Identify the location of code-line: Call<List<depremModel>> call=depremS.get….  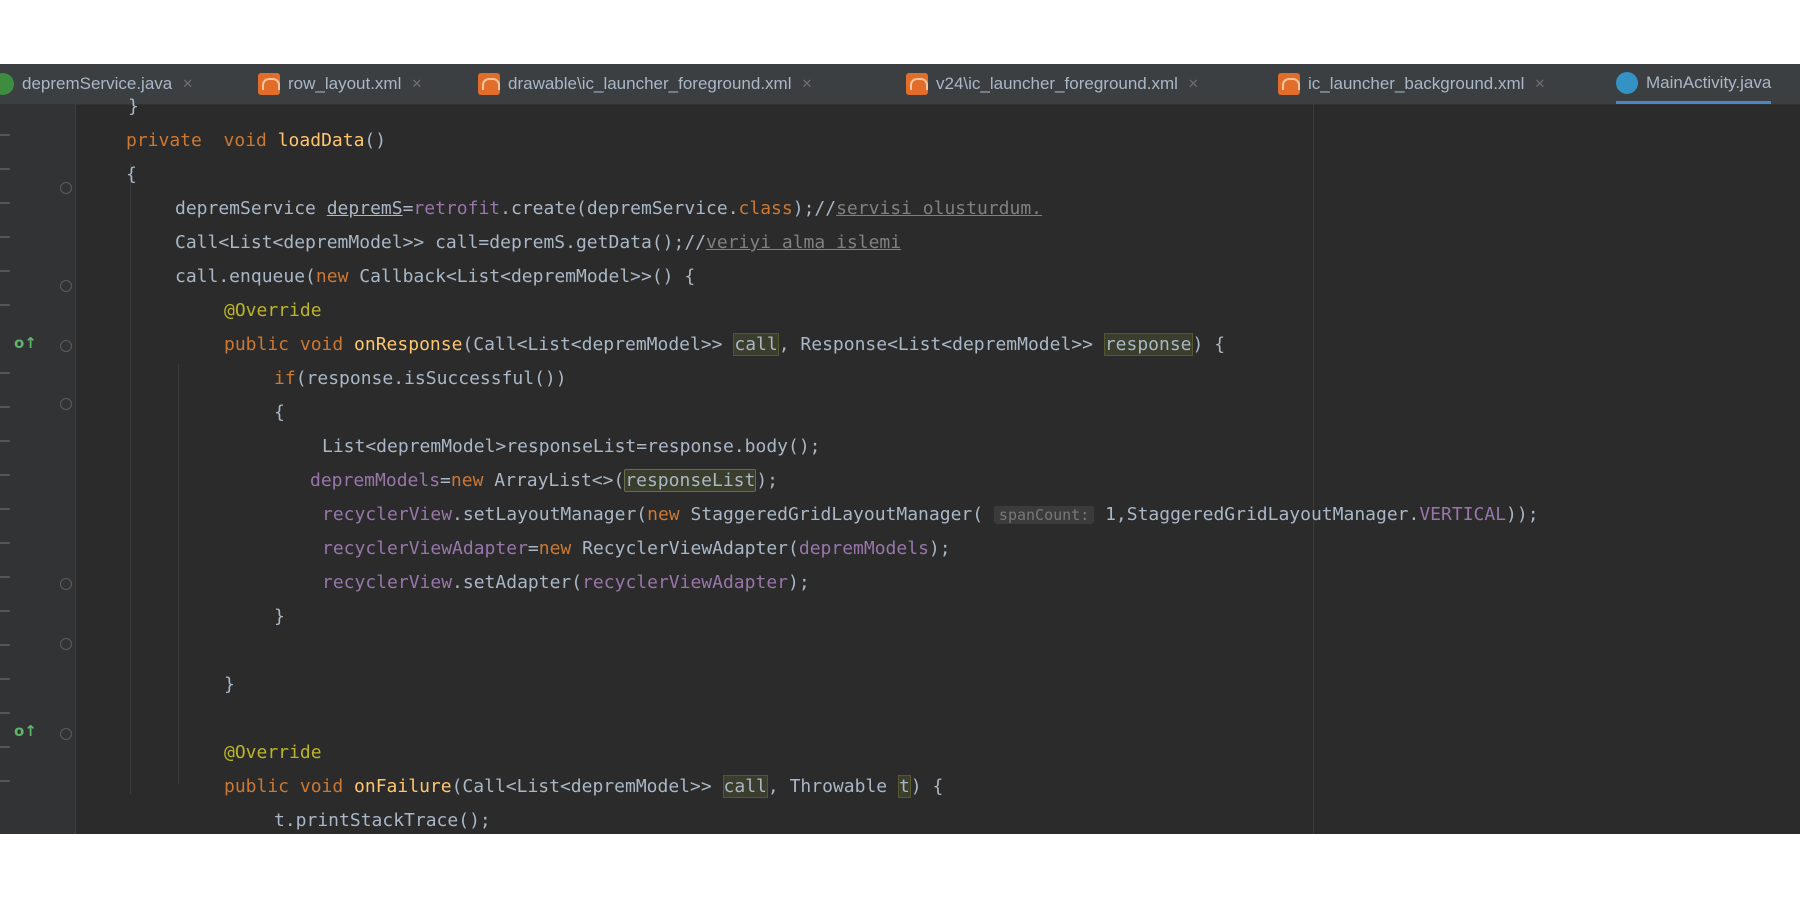
(538, 242).